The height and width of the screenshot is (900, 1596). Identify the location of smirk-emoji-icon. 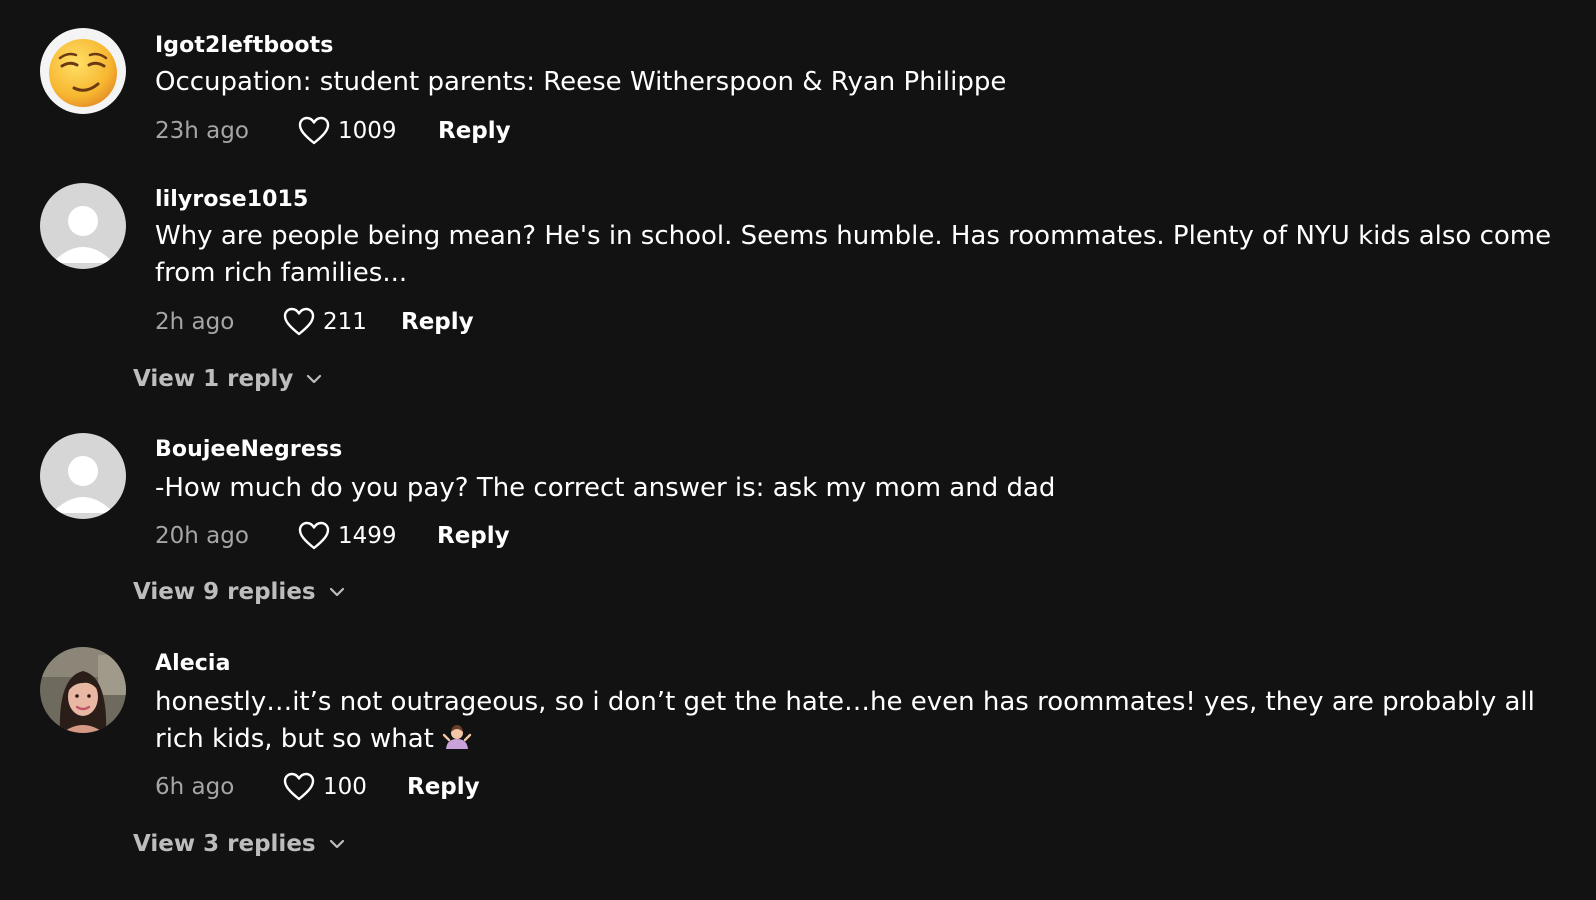
(83, 71).